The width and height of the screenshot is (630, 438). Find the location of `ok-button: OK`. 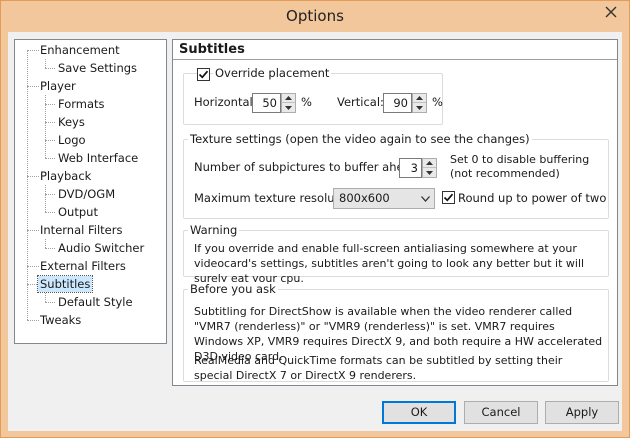

ok-button: OK is located at coordinates (419, 412).